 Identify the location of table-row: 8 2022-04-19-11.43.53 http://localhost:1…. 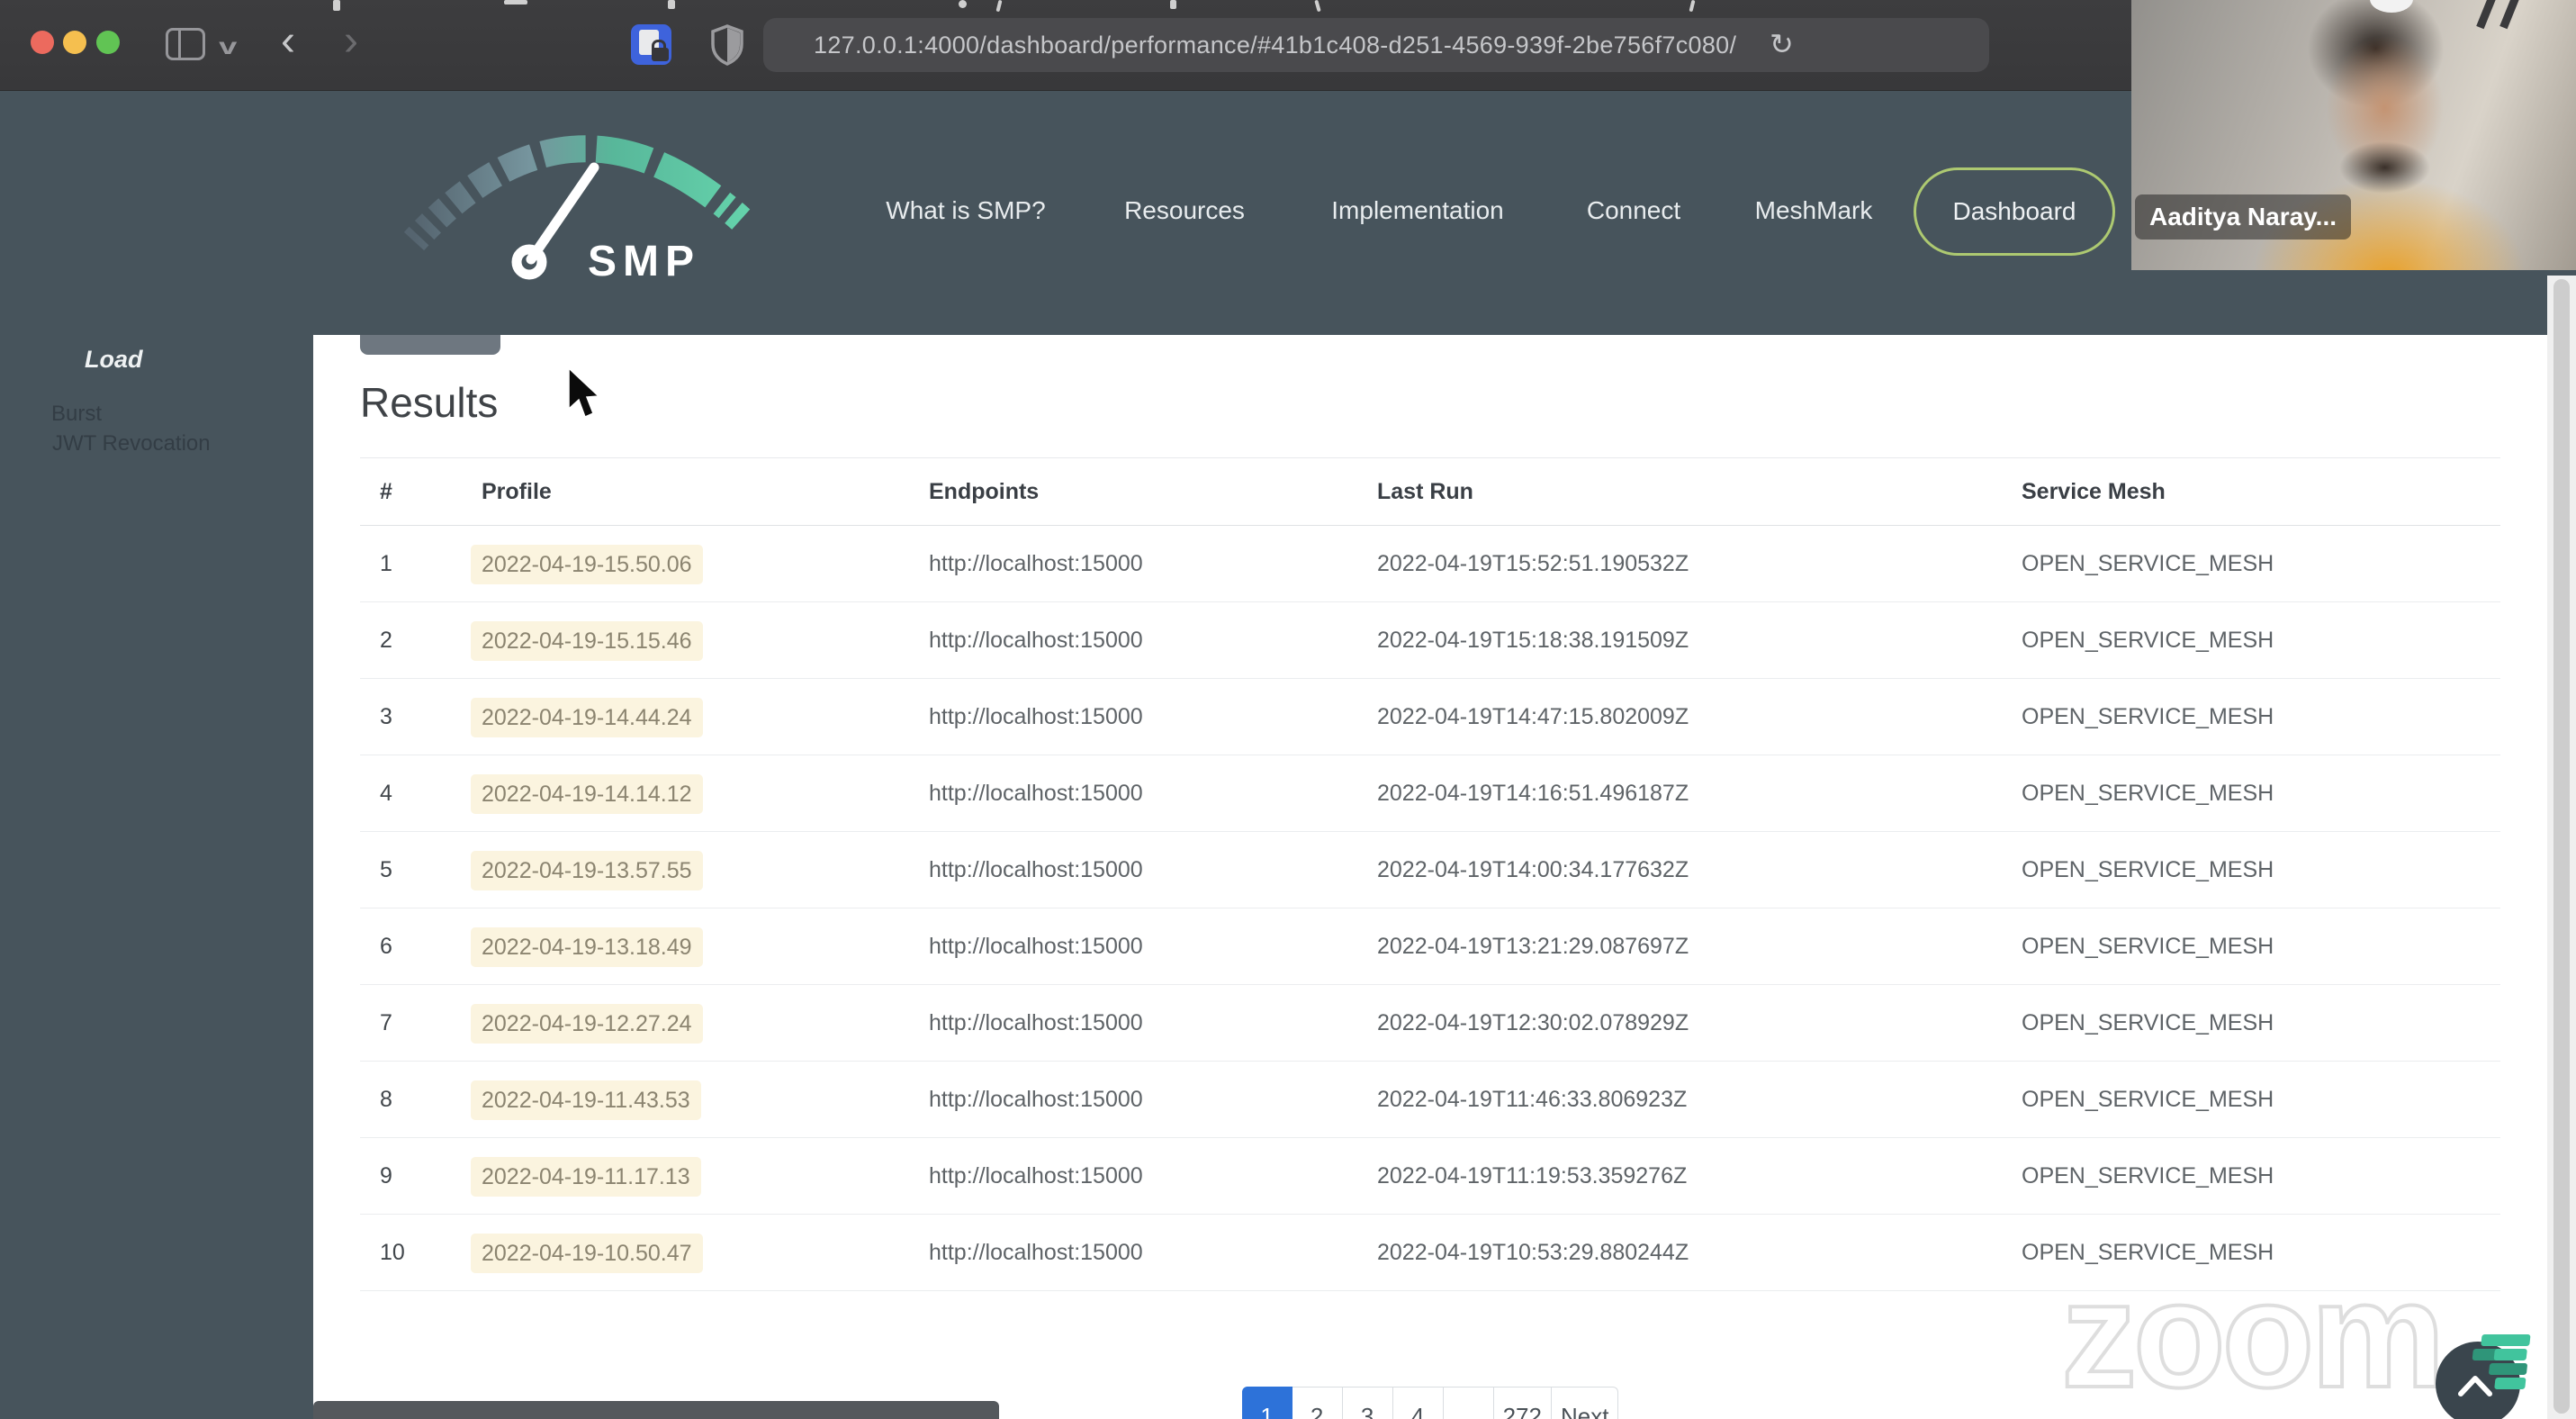
(1430, 1100).